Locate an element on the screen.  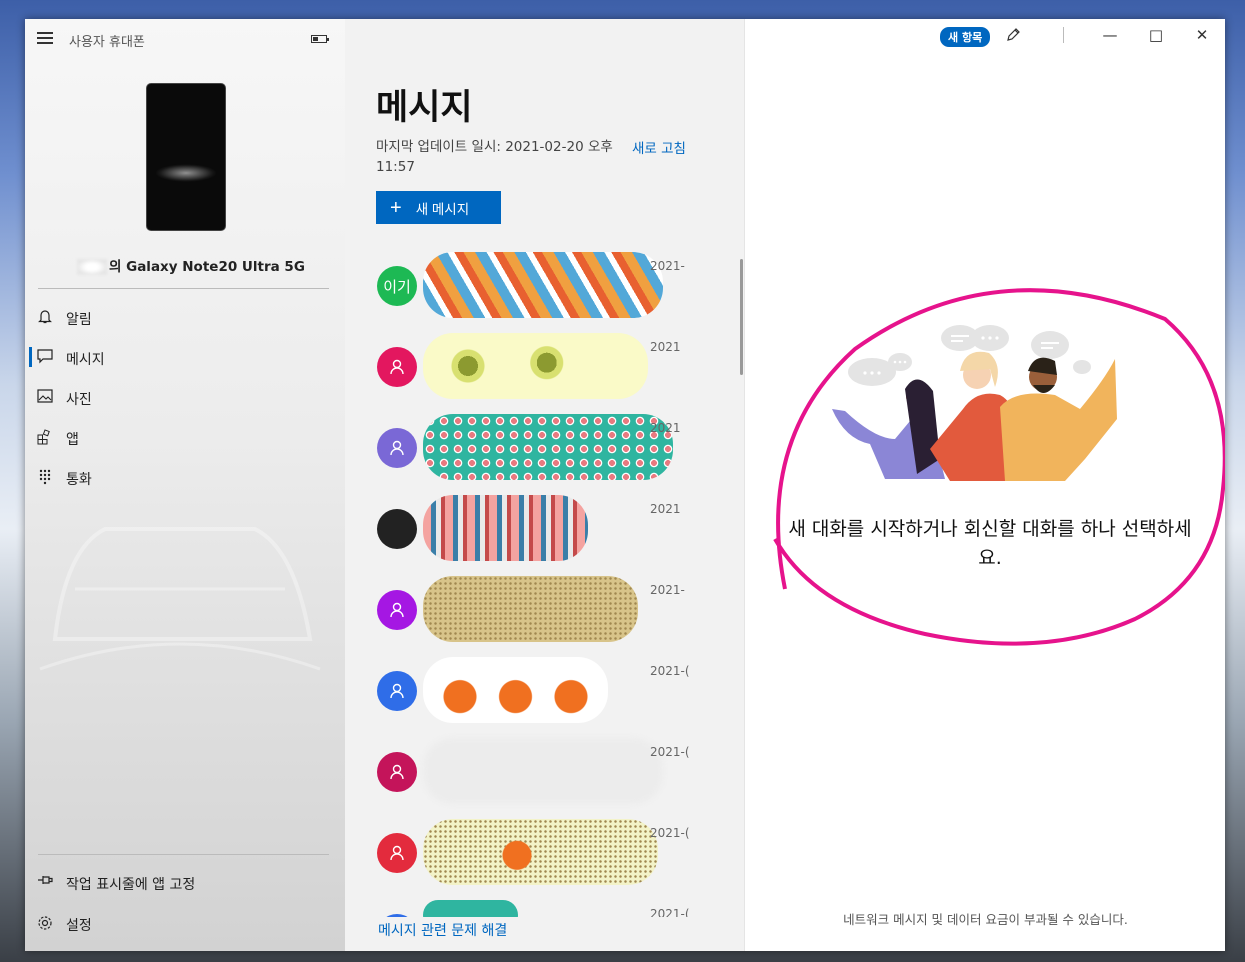
conversation-item: 이기 2021- is located at coordinates (535, 287).